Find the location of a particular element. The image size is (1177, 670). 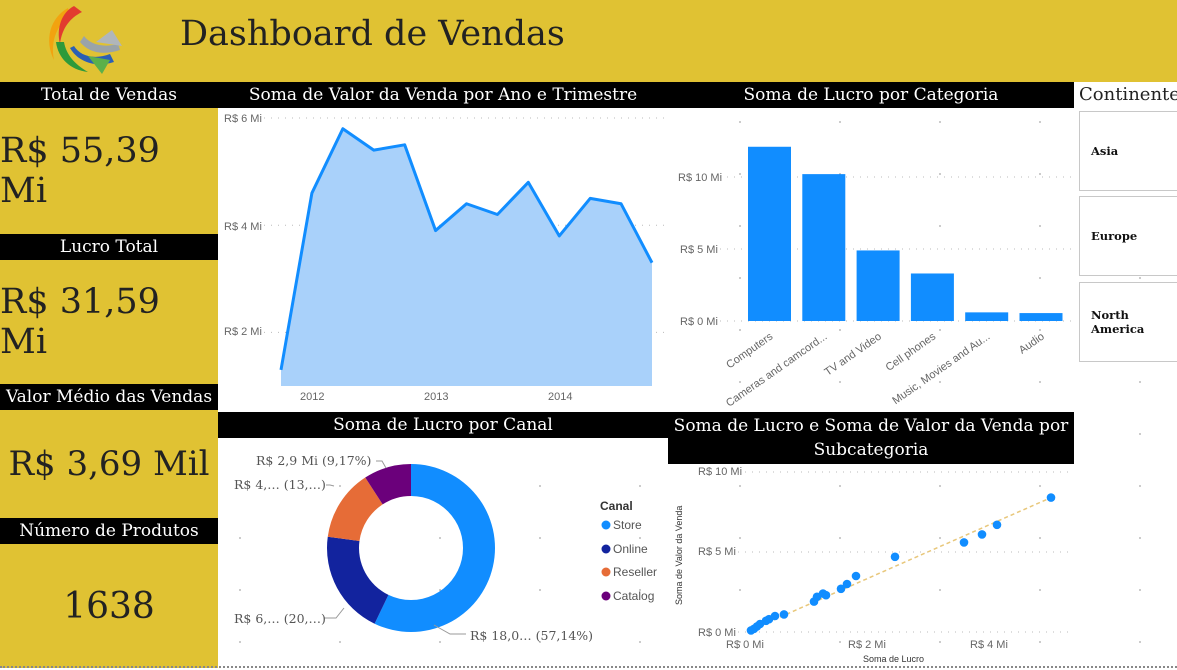

kpi-card-average-sale: R$ 3,69 Mil is located at coordinates (109, 464).